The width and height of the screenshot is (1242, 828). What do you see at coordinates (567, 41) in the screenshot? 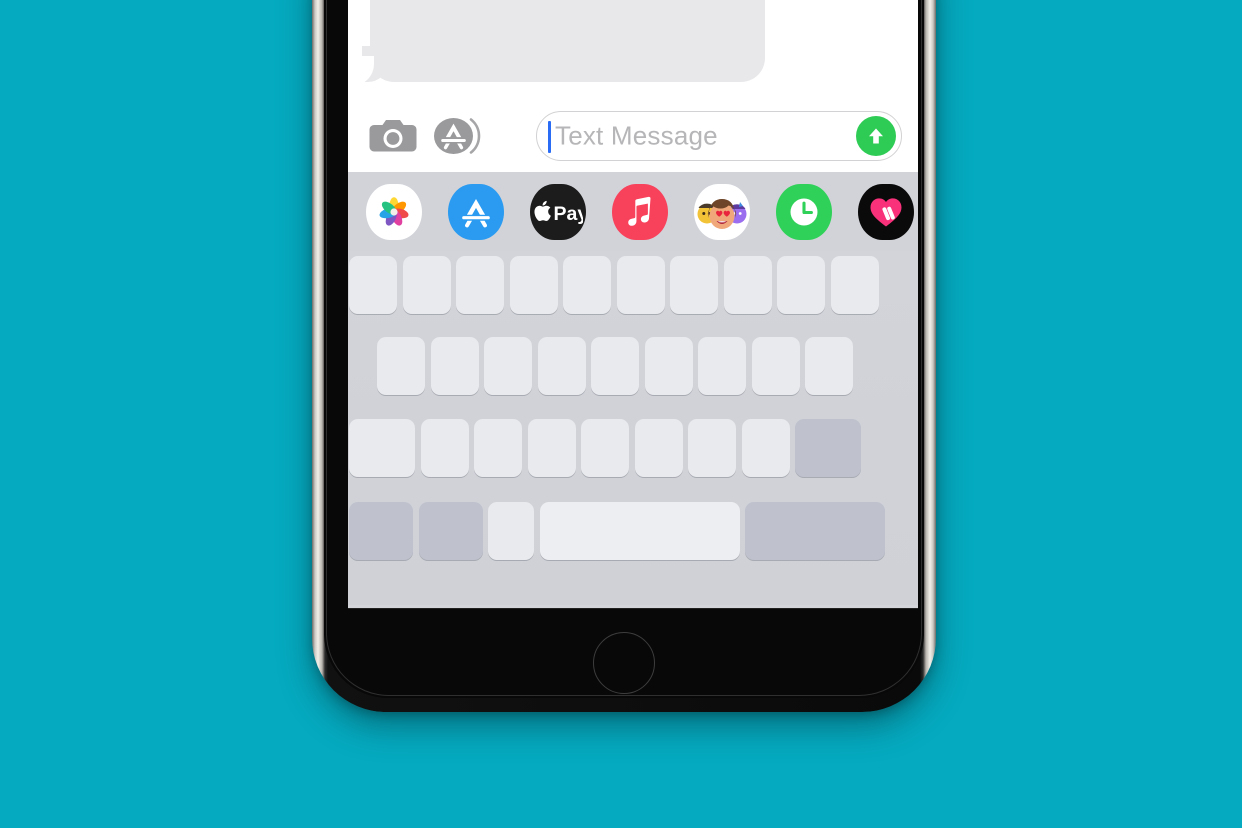
I see `message-bubble-incoming` at bounding box center [567, 41].